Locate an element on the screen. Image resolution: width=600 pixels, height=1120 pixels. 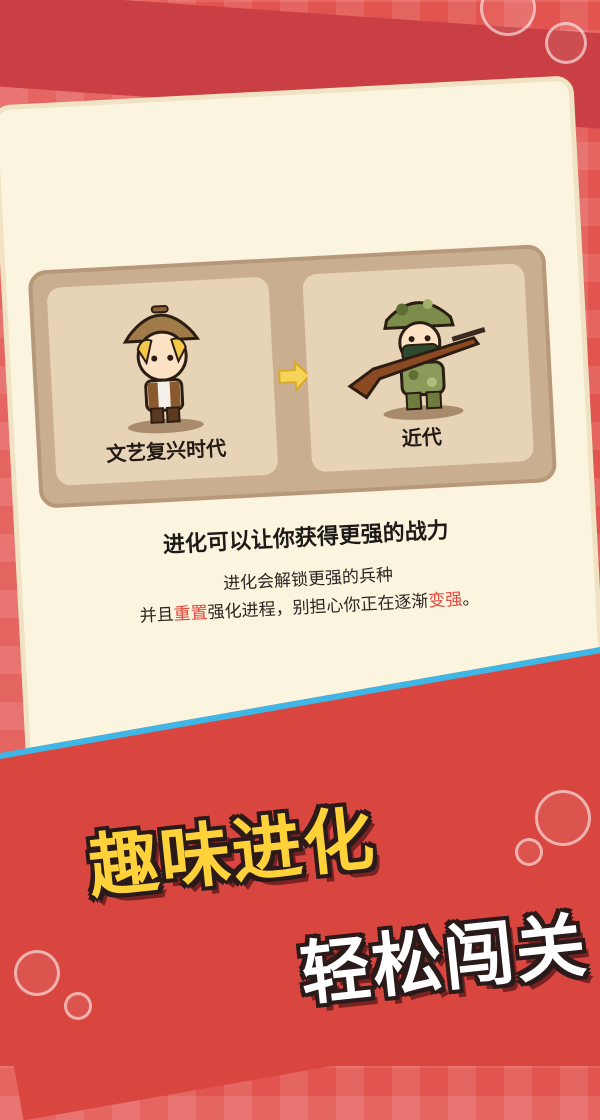
era-label-to: 近代 is located at coordinates (422, 437).